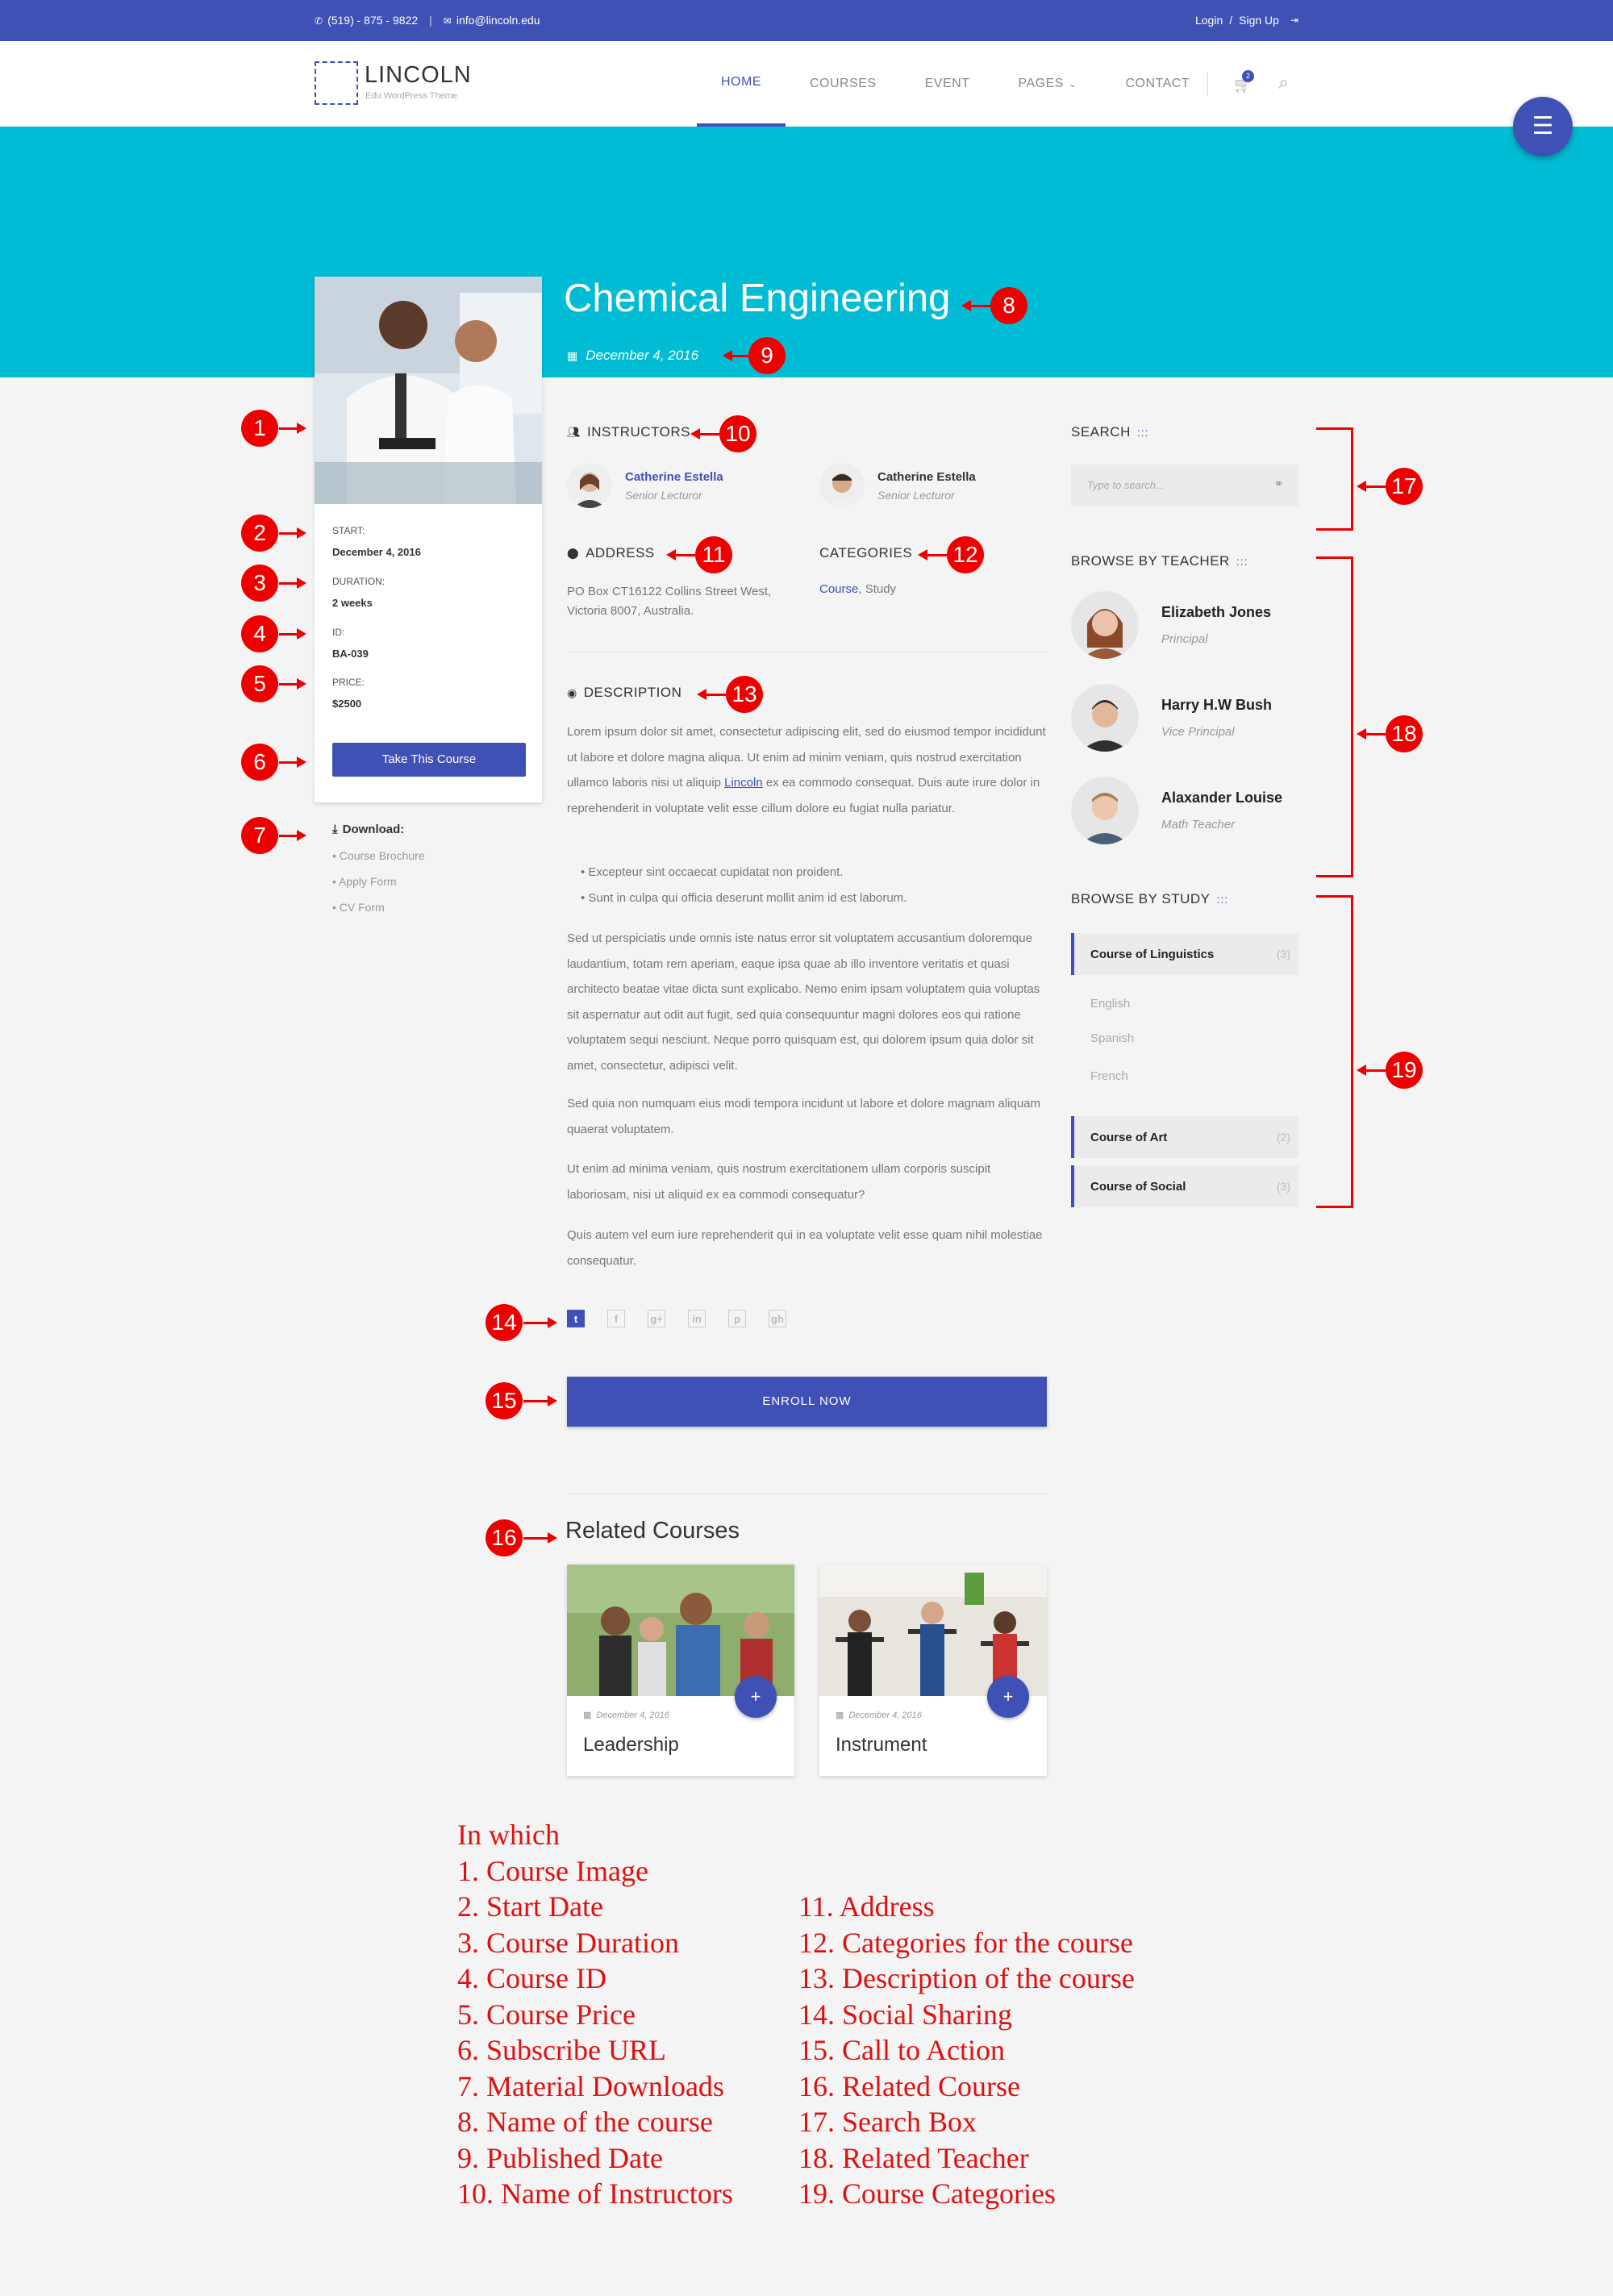  Describe the element at coordinates (843, 84) in the screenshot. I see `nav-courses: COURSES` at that location.